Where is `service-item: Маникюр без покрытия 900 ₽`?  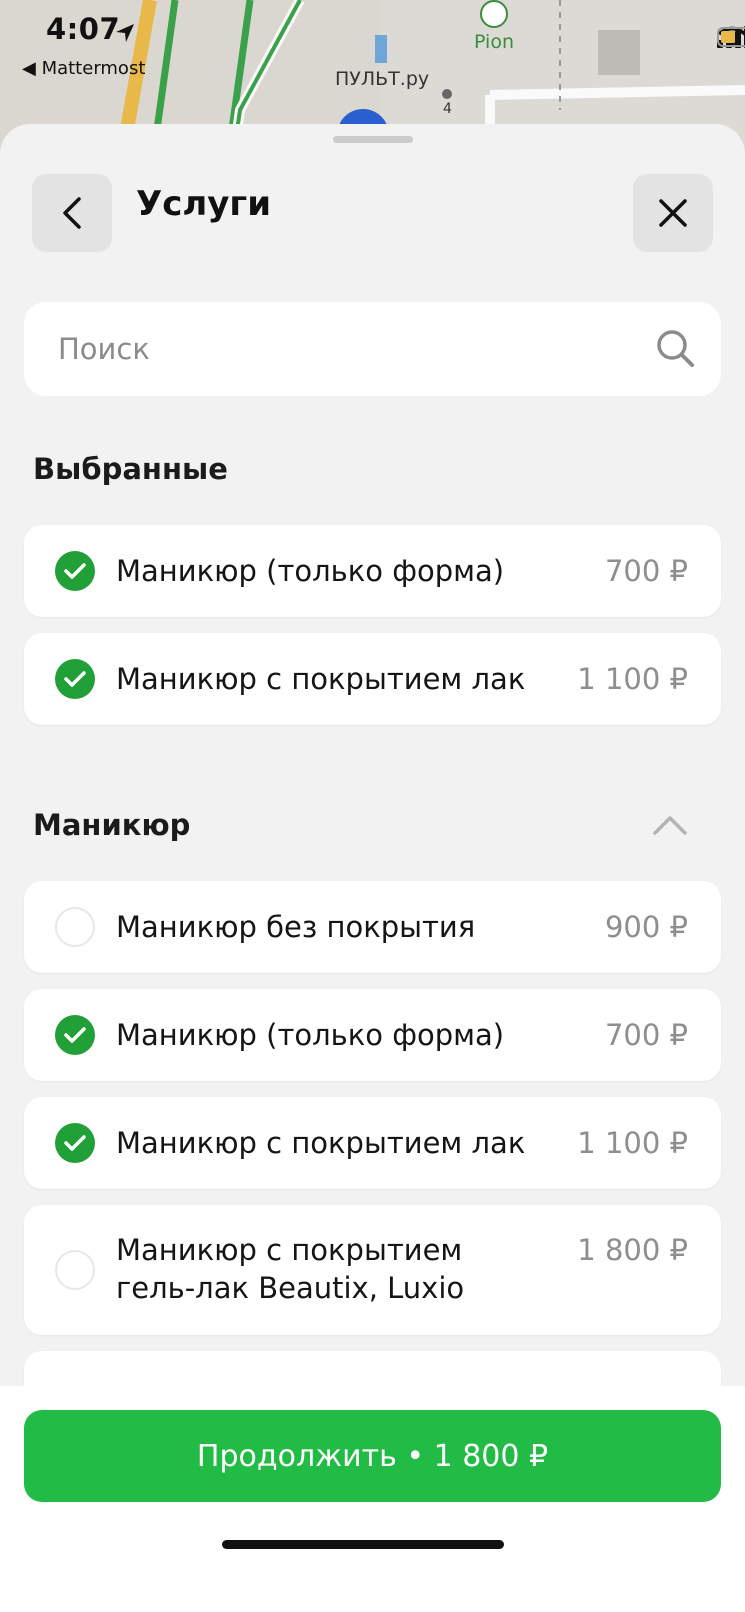 service-item: Маникюр без покрытия 900 ₽ is located at coordinates (372, 927).